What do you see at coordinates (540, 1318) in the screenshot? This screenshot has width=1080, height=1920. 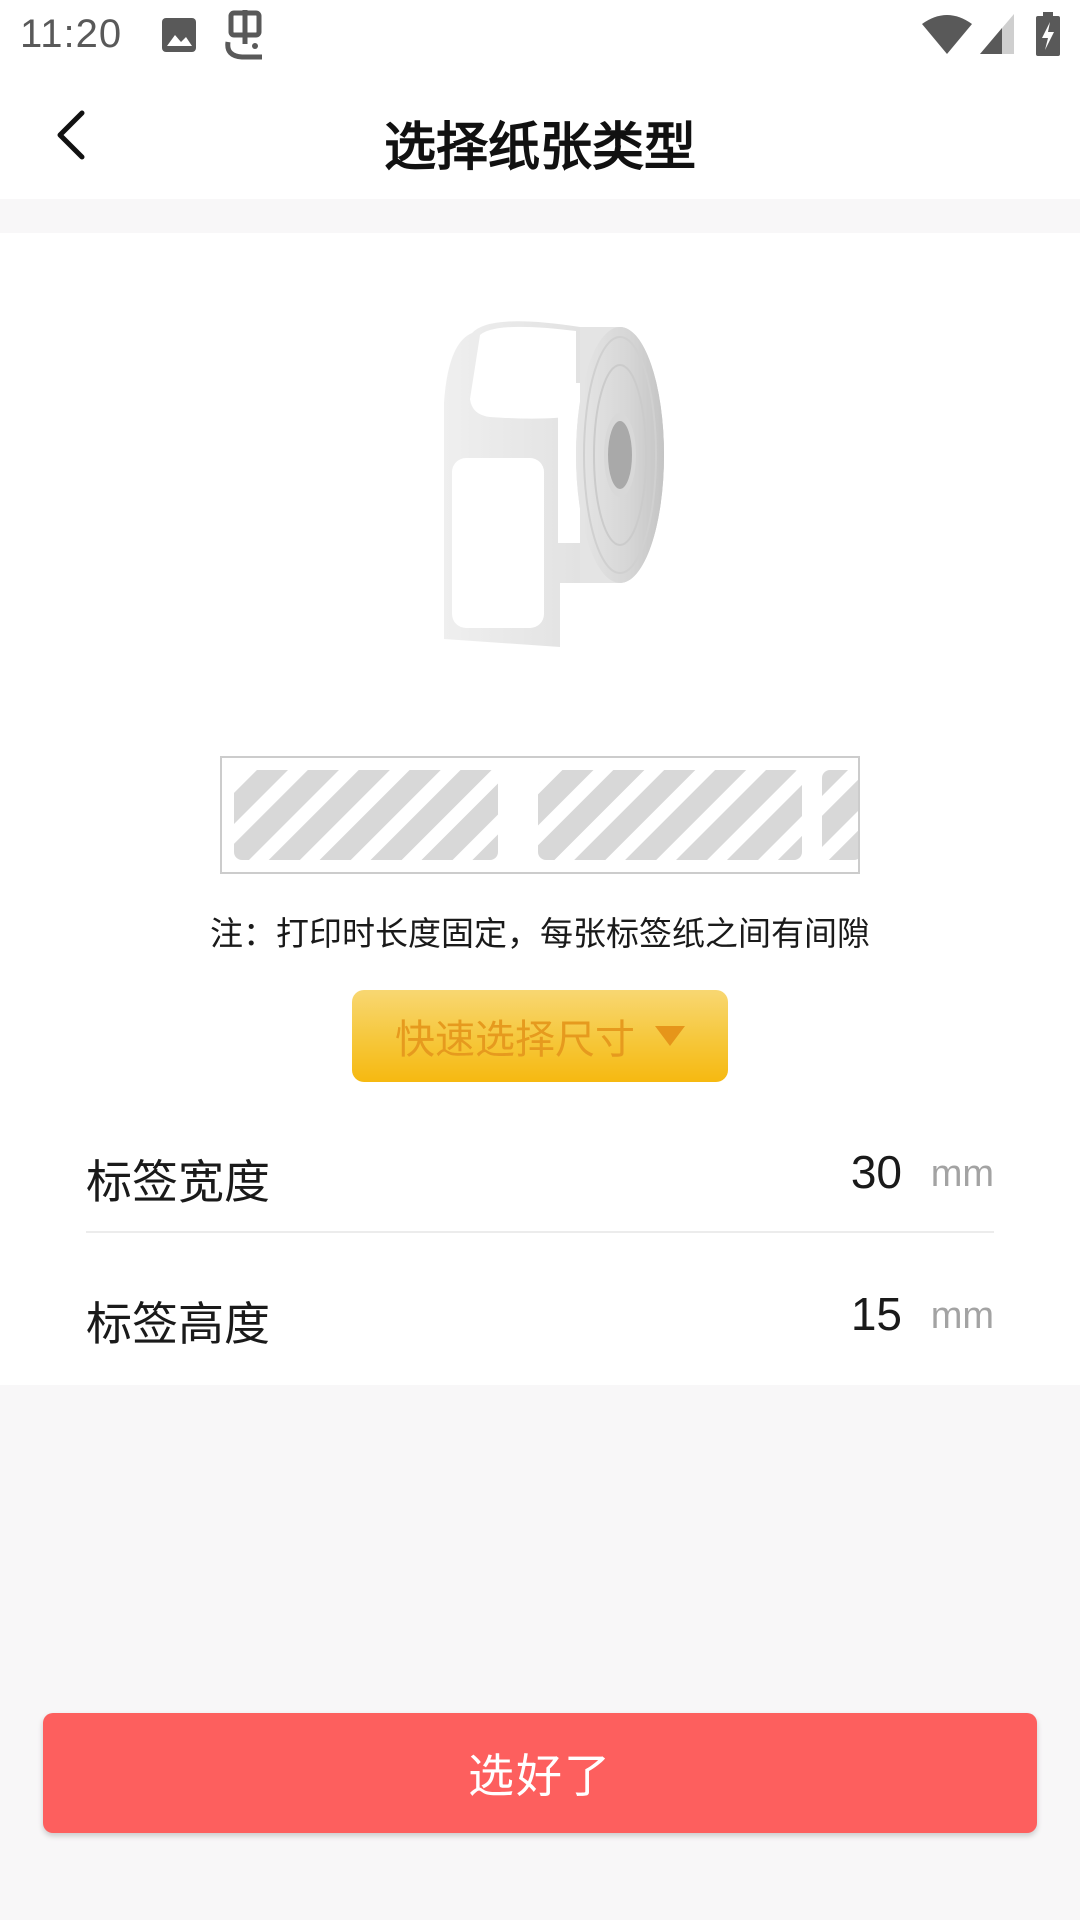 I see `label-height-row: 标签高度 15 mm` at bounding box center [540, 1318].